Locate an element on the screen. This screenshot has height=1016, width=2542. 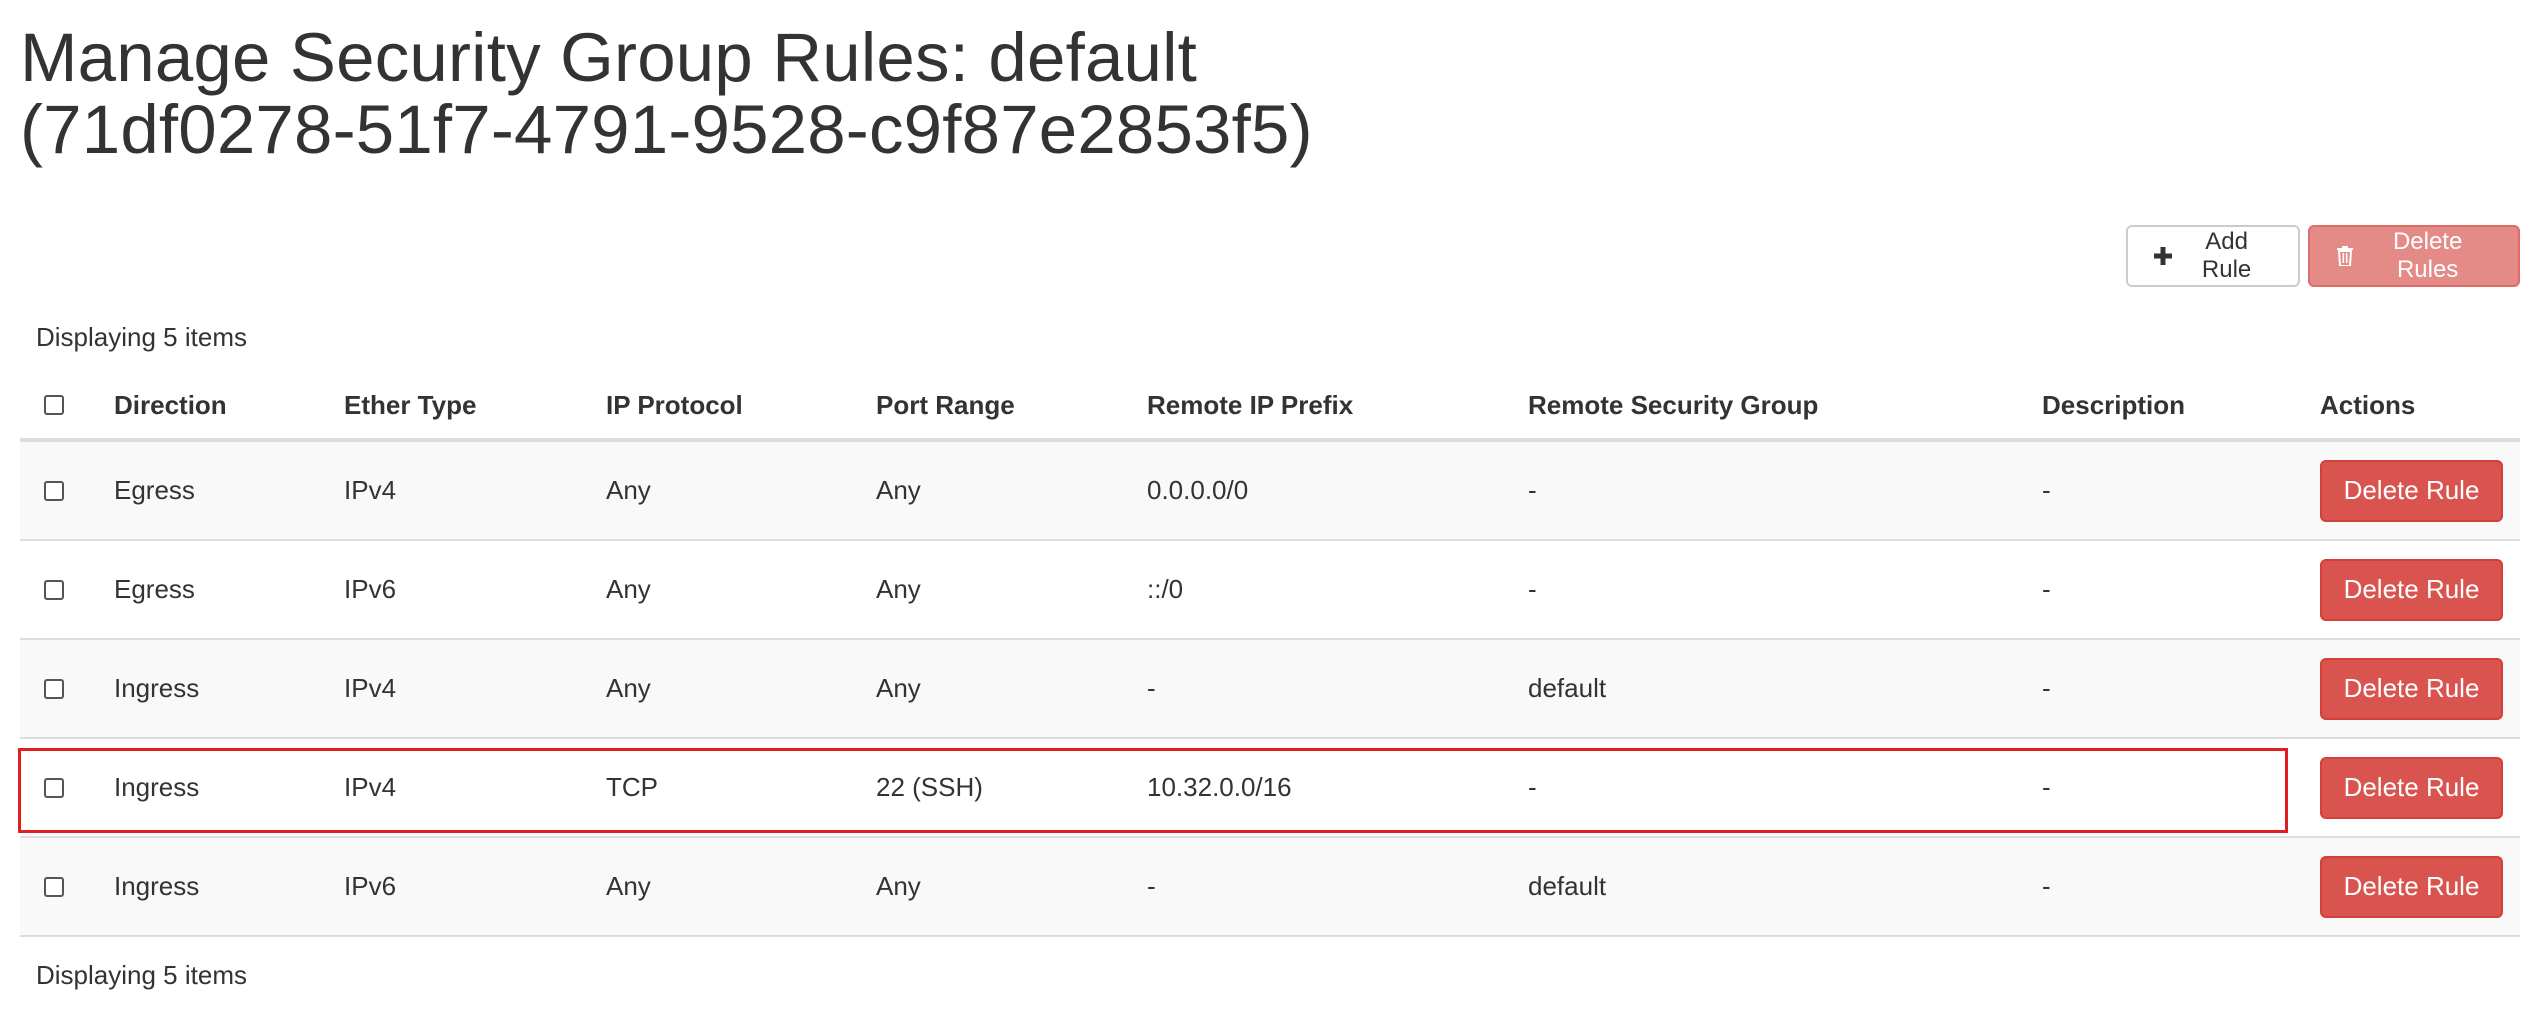
add-rule-button: Add Rule is located at coordinates (2213, 256).